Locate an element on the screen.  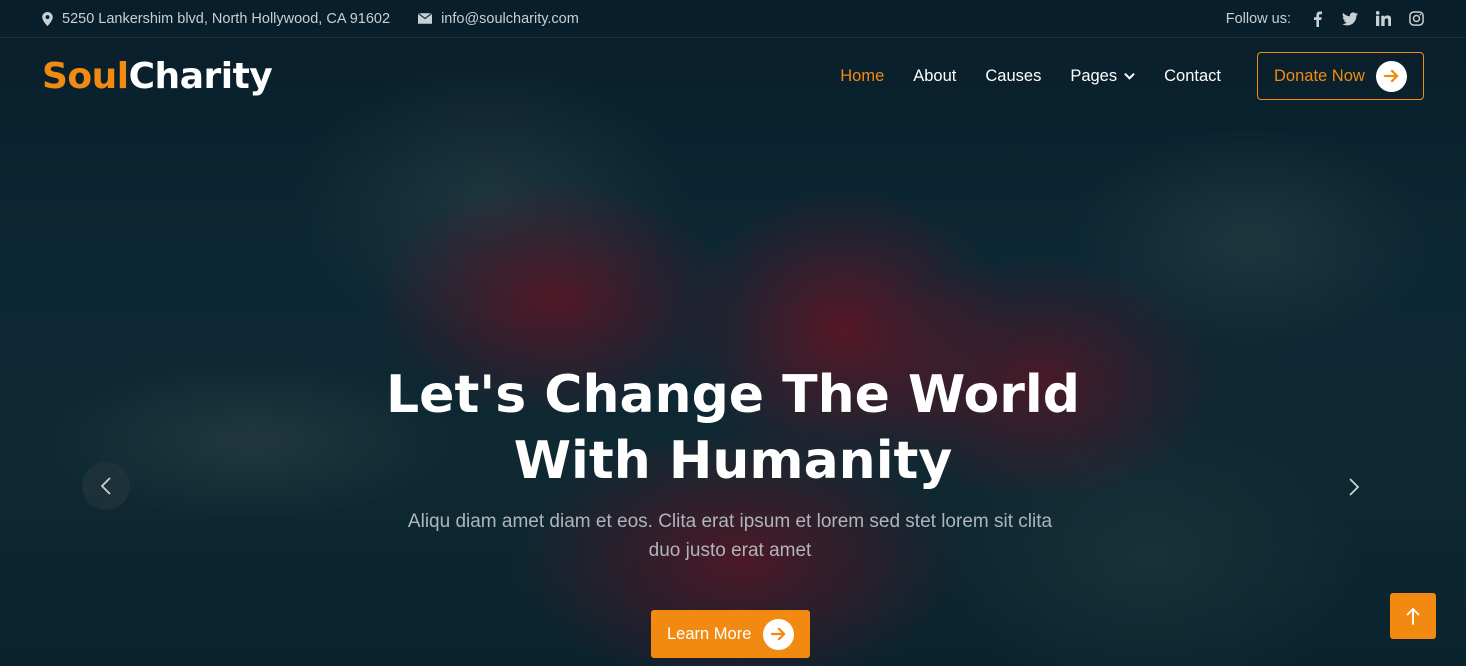
logo-soul: Soul is located at coordinates (85, 76).